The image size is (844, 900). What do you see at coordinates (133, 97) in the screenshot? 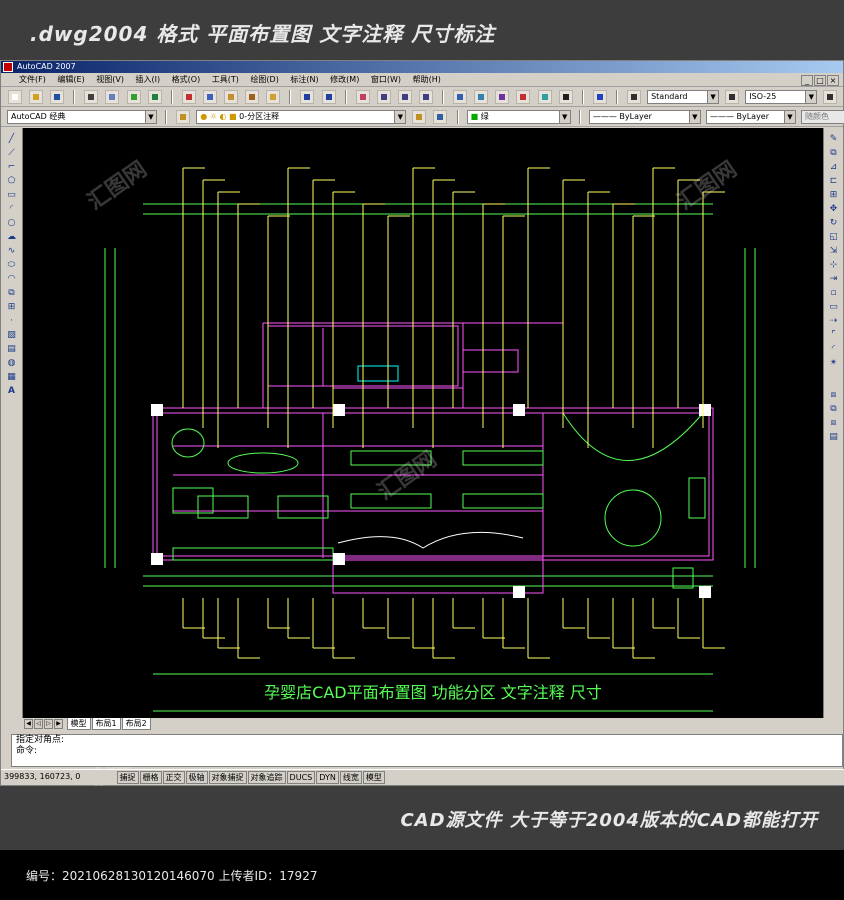
I see `publish-icon` at bounding box center [133, 97].